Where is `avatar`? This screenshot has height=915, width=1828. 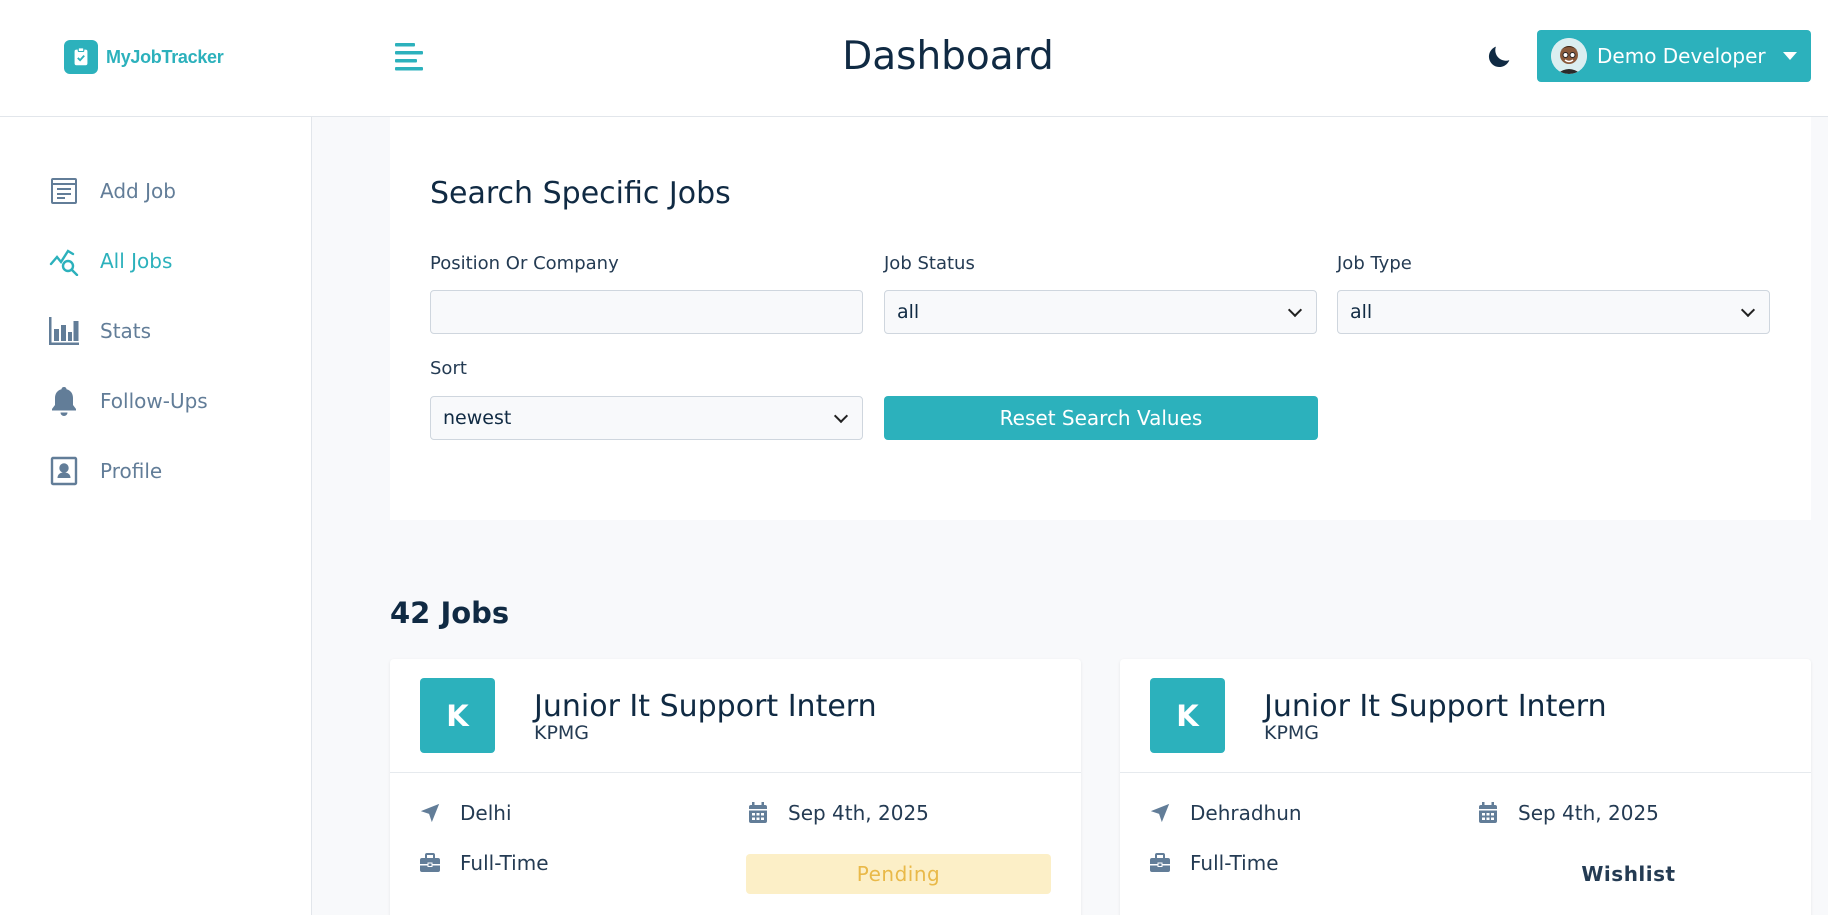 avatar is located at coordinates (1569, 56).